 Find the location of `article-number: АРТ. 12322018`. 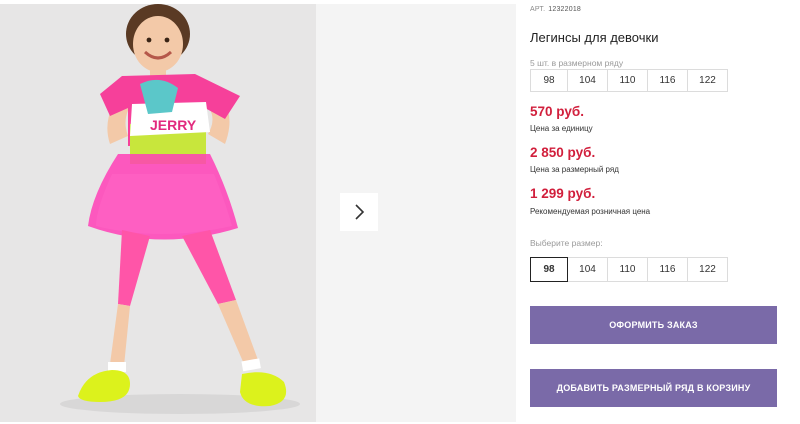

article-number: АРТ. 12322018 is located at coordinates (555, 9).